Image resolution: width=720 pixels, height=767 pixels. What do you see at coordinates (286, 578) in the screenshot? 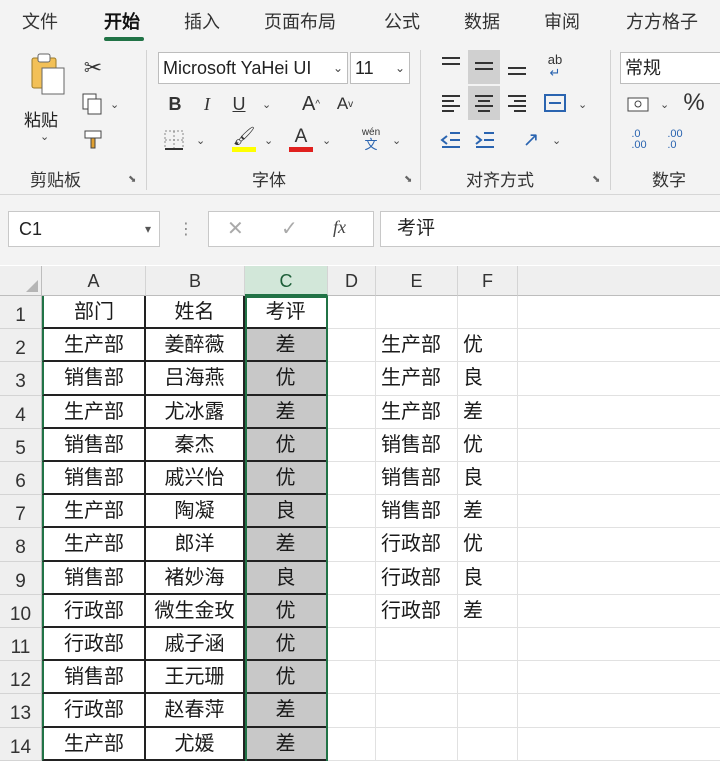
I see `cell-c9: 良` at bounding box center [286, 578].